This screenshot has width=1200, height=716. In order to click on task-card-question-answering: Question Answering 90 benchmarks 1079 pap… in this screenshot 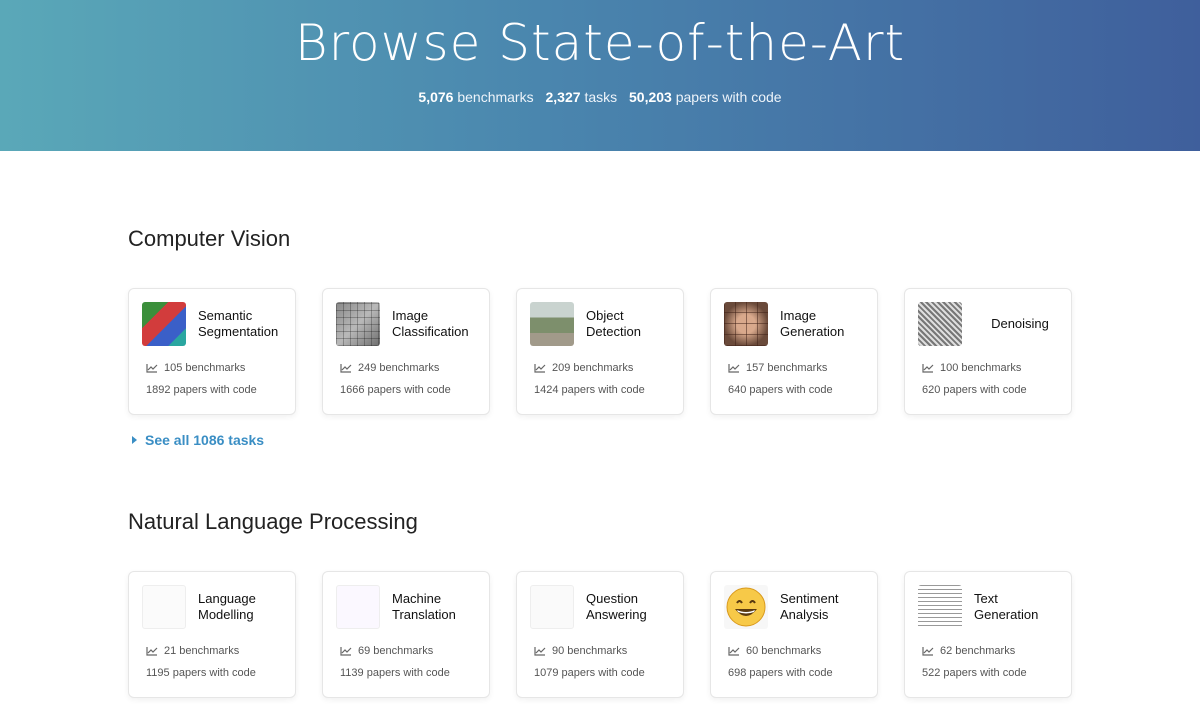, I will do `click(600, 634)`.